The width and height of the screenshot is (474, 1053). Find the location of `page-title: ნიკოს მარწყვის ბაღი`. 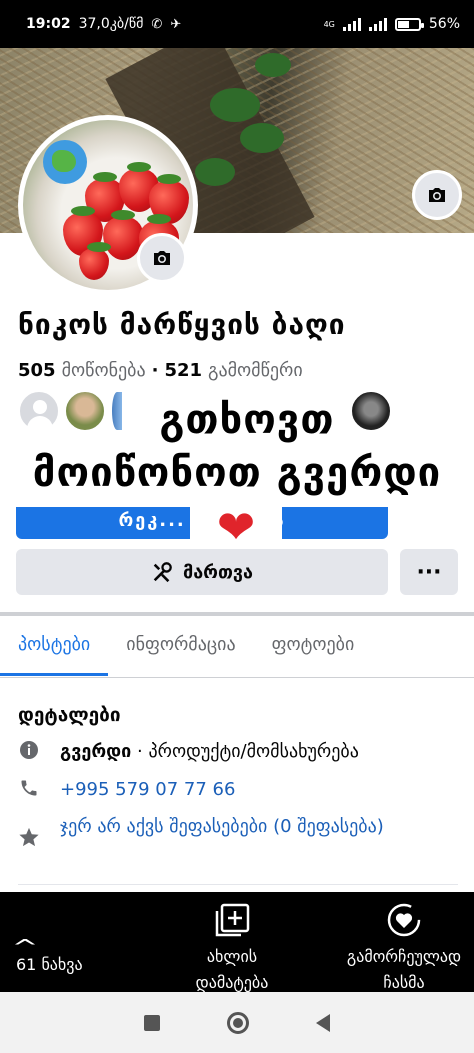

page-title: ნიკოს მარწყვის ბაღი is located at coordinates (182, 324).